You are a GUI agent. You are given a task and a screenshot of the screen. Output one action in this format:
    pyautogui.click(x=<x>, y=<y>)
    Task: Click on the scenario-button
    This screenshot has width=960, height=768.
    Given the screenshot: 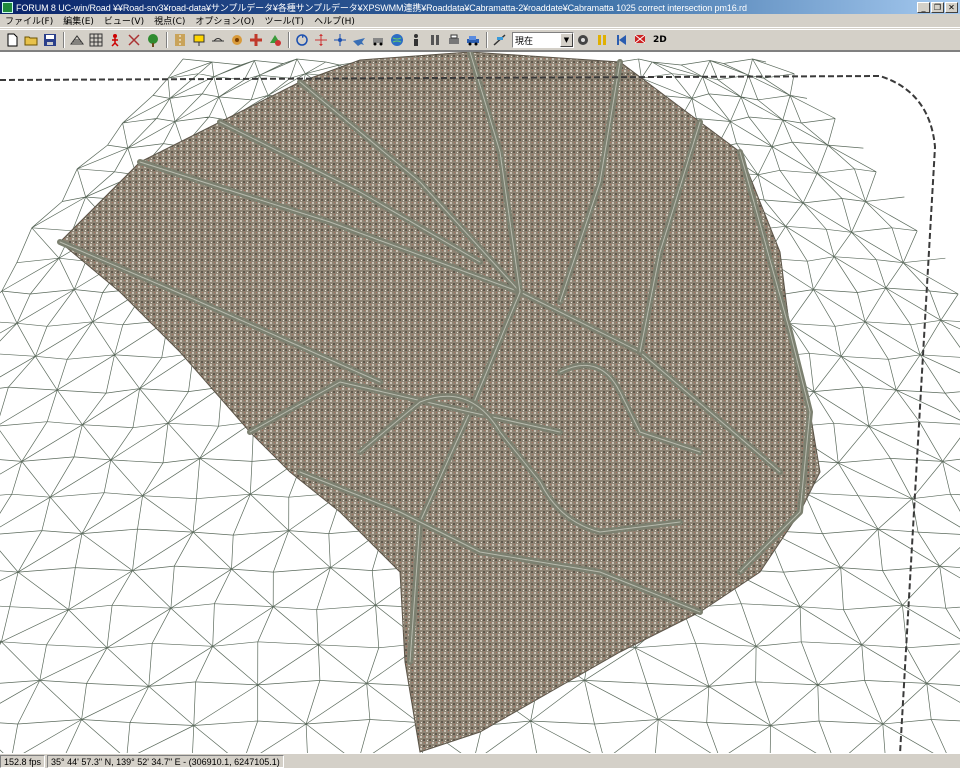 What is the action you would take?
    pyautogui.click(x=500, y=40)
    